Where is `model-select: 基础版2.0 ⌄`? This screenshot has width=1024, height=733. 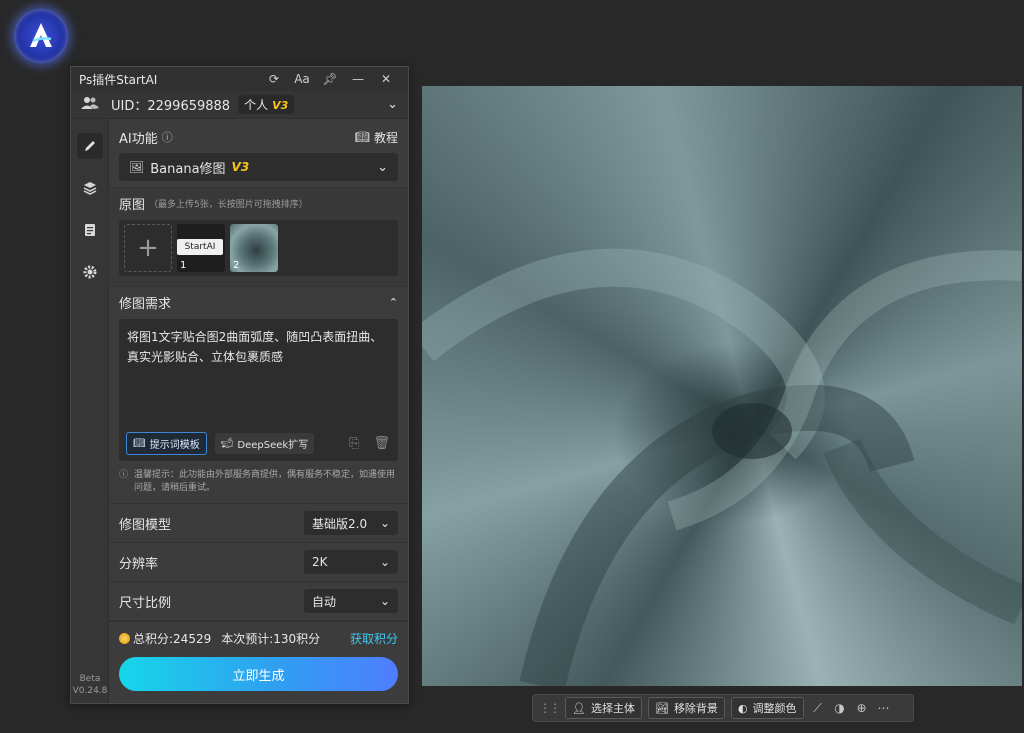 model-select: 基础版2.0 ⌄ is located at coordinates (351, 523).